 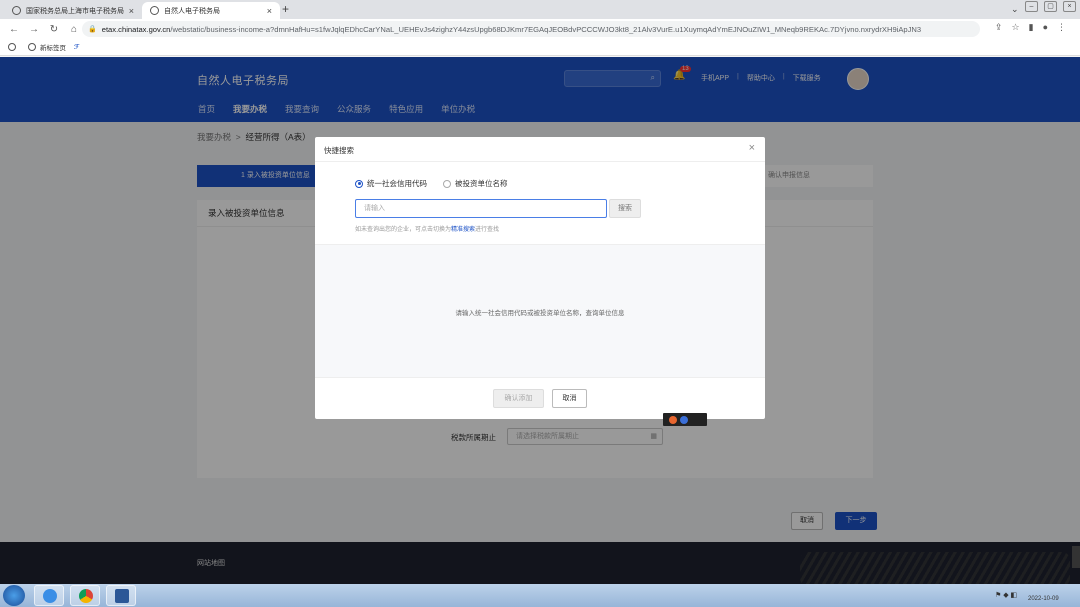 What do you see at coordinates (1061, 27) in the screenshot?
I see `menu-icon: ⋮` at bounding box center [1061, 27].